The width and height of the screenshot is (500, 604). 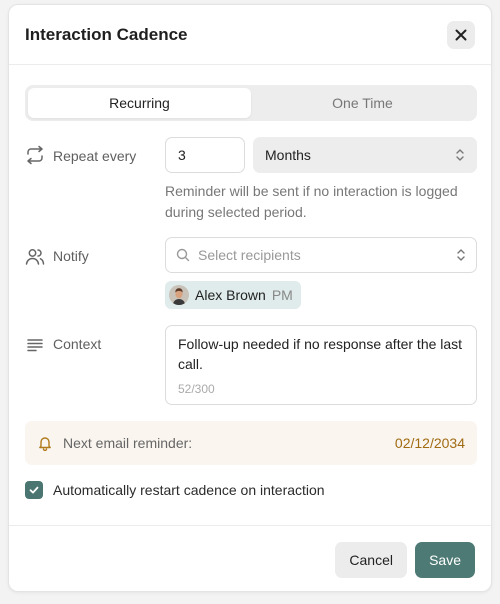 I want to click on reminder-label: Next email reminder:, so click(x=128, y=443).